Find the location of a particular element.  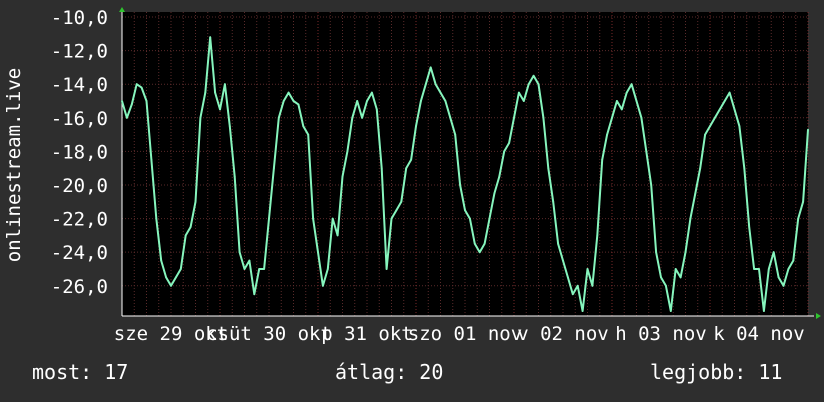

y-tick-label: -12,0 is located at coordinates (79, 52).